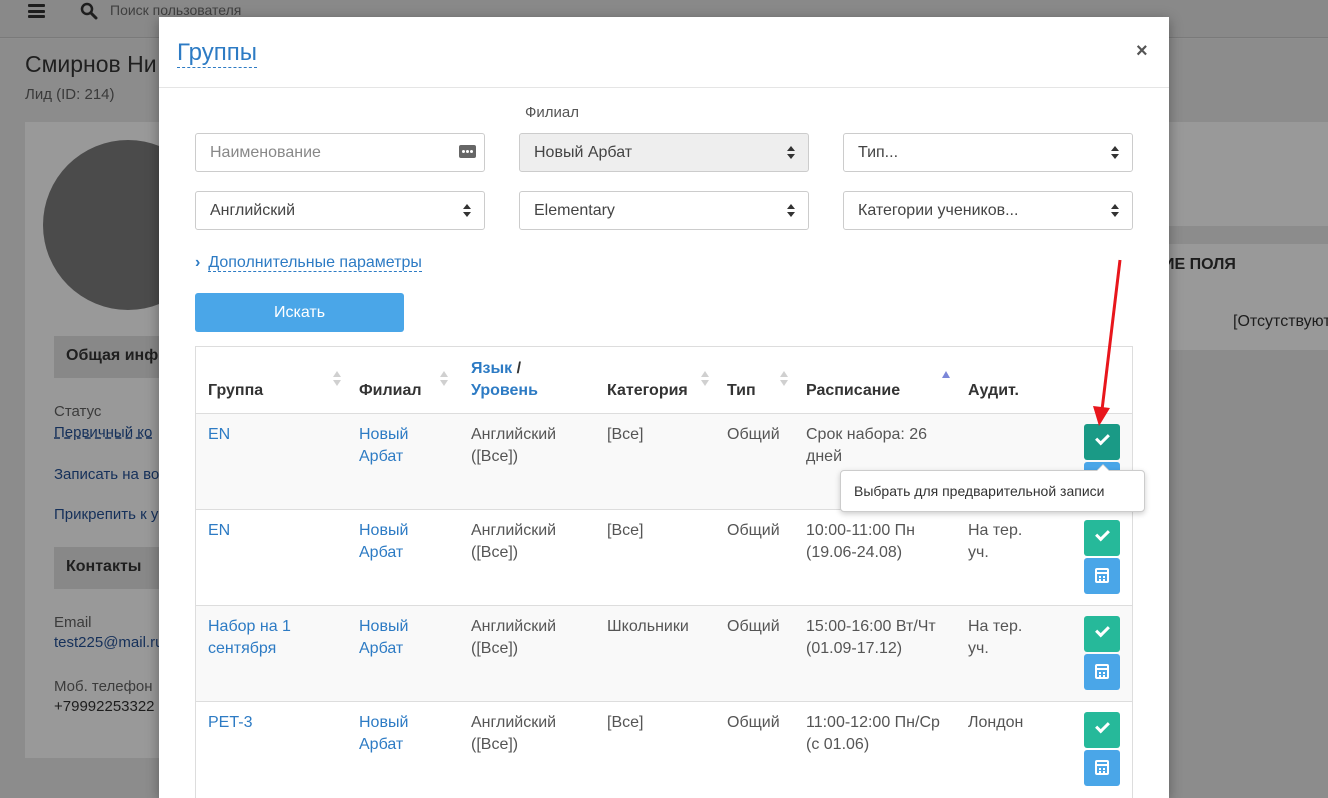  Describe the element at coordinates (504, 391) in the screenshot. I see `header-level: Уровень` at that location.